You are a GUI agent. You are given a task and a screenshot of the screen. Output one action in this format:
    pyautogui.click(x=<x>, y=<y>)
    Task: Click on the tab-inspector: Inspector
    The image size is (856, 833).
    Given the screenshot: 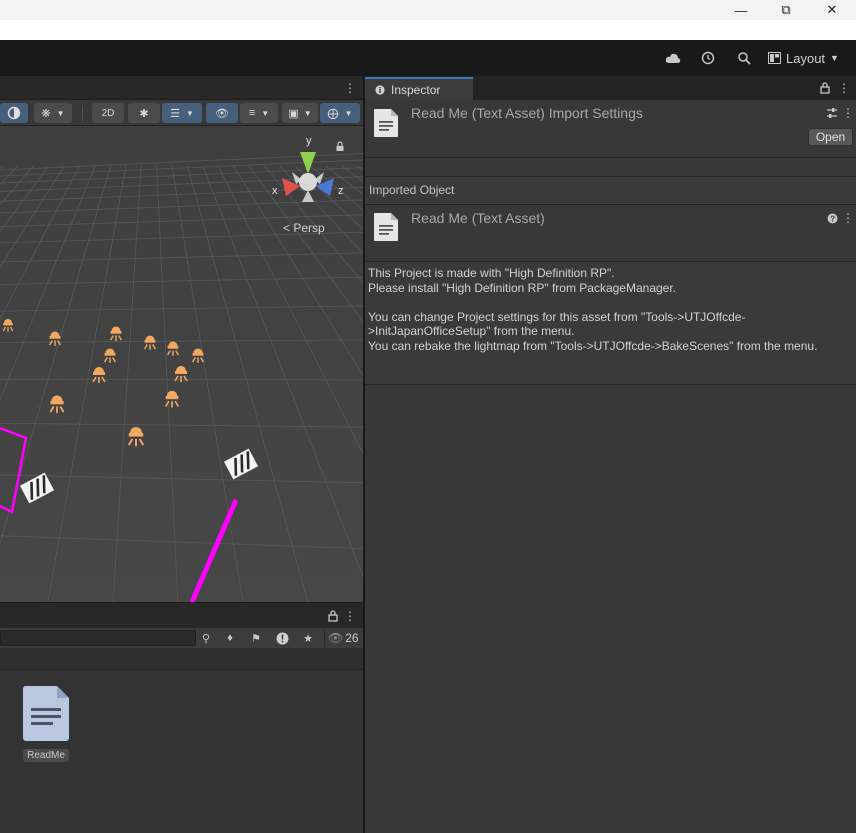 What is the action you would take?
    pyautogui.click(x=419, y=88)
    